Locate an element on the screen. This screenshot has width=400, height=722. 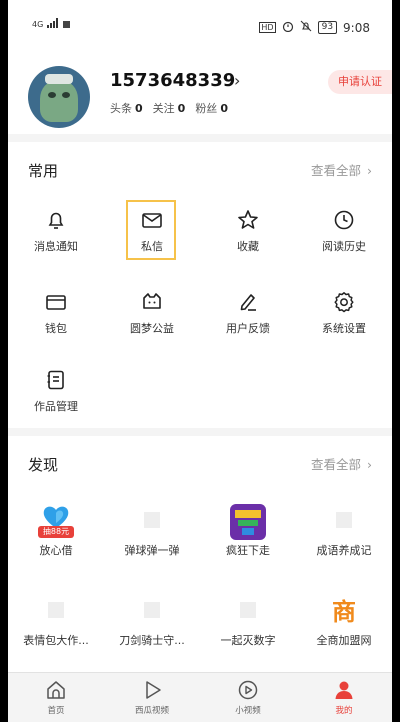
stat-followers: 粉丝 0 is located at coordinates (211, 108).